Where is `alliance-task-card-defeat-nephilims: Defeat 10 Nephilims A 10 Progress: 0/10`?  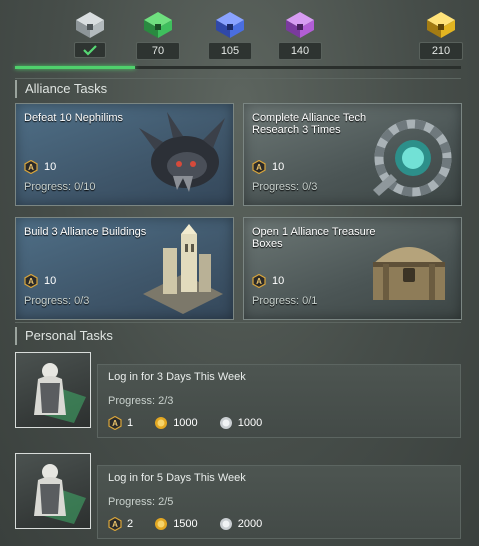
alliance-task-card-defeat-nephilims: Defeat 10 Nephilims A 10 Progress: 0/10 is located at coordinates (124, 154).